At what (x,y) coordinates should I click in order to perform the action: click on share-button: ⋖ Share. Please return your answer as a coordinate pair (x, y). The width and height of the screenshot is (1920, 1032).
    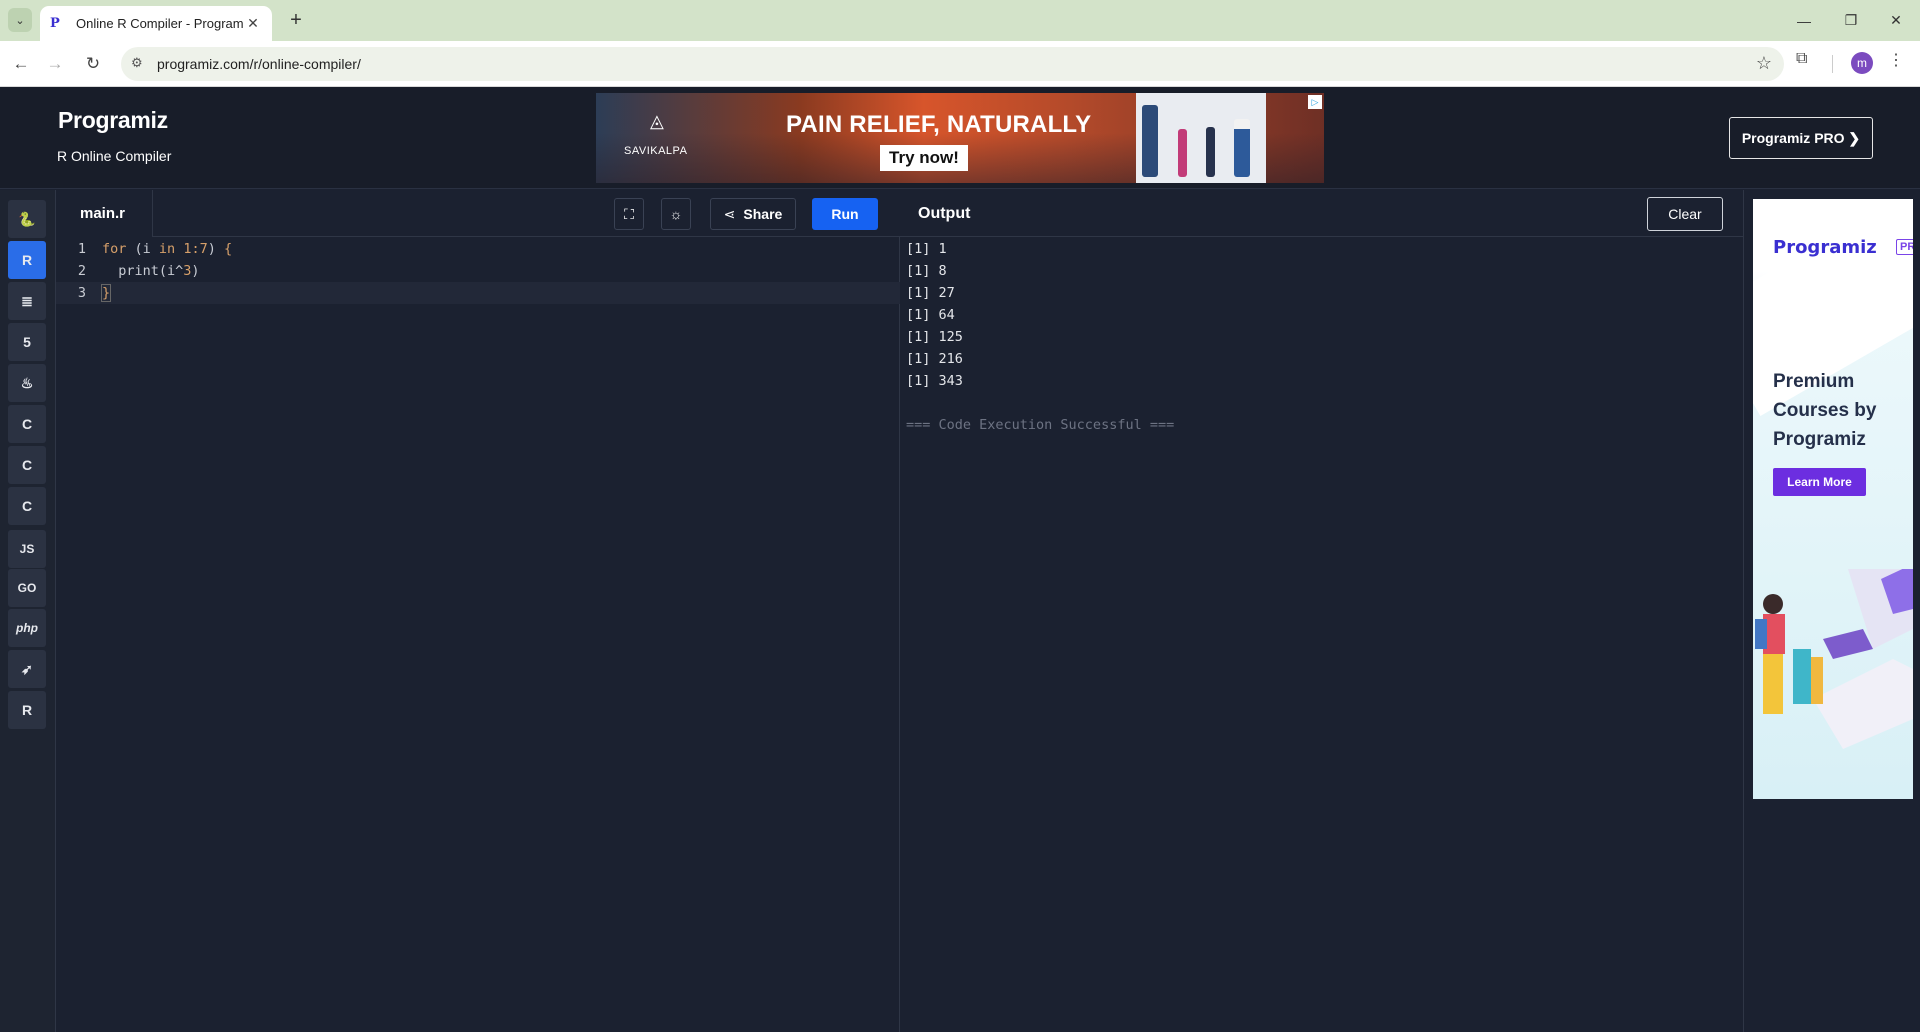
    Looking at the image, I should click on (753, 214).